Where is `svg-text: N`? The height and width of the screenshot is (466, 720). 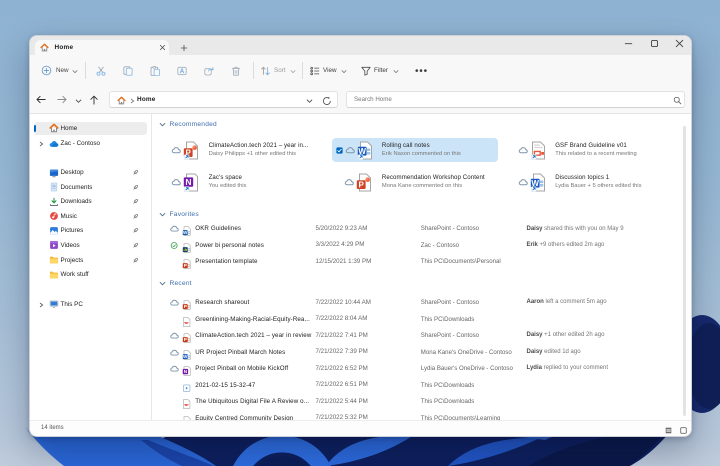
svg-text: N is located at coordinates (189, 181).